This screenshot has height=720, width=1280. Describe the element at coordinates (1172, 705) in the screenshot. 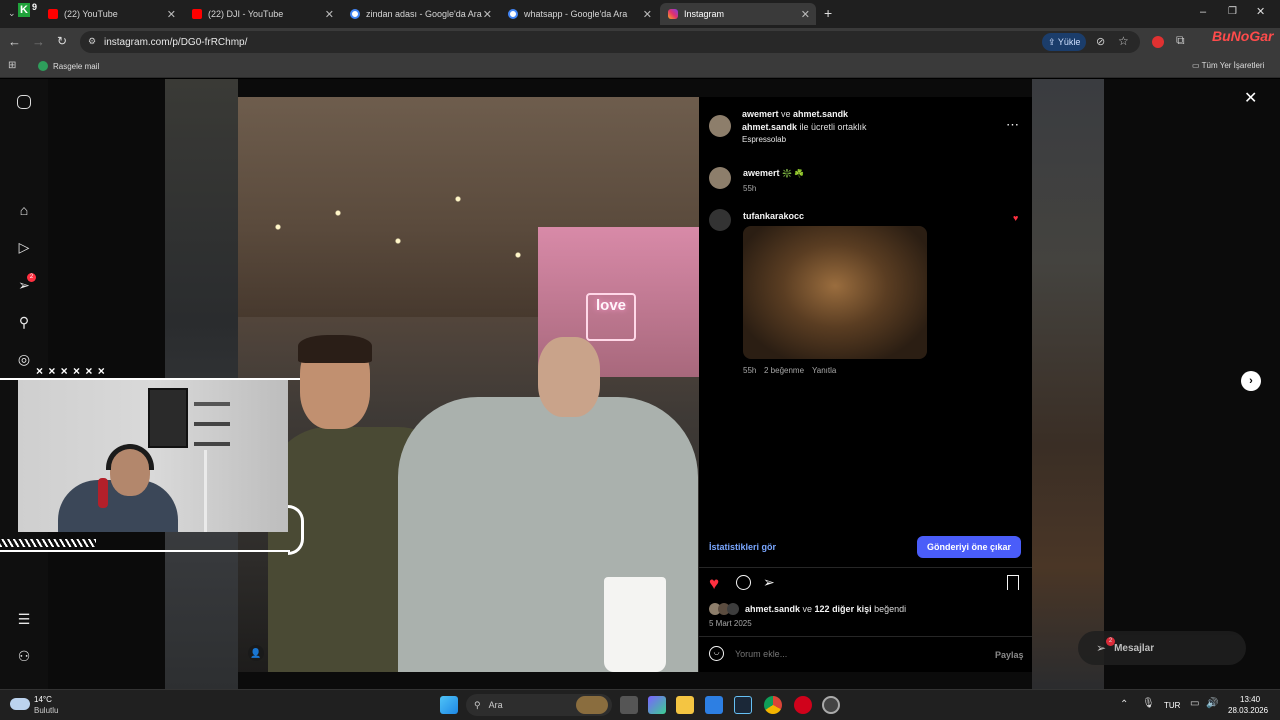

I see `language-indicator: TUR` at that location.